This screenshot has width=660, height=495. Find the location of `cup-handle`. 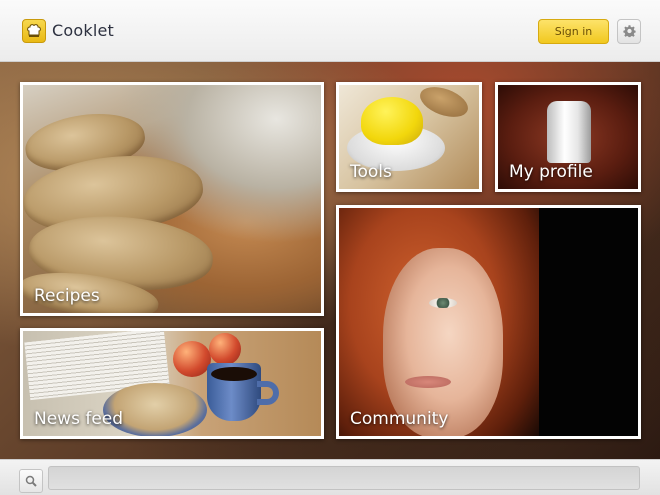

cup-handle is located at coordinates (268, 393).